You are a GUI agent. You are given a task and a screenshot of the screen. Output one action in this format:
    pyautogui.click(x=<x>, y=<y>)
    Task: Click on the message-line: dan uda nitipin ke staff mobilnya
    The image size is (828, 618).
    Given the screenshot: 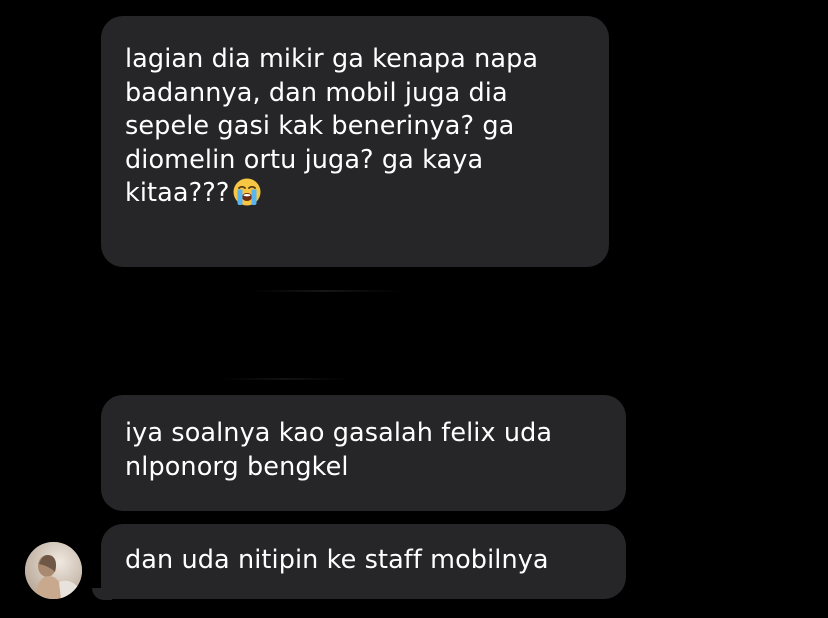 What is the action you would take?
    pyautogui.click(x=337, y=560)
    